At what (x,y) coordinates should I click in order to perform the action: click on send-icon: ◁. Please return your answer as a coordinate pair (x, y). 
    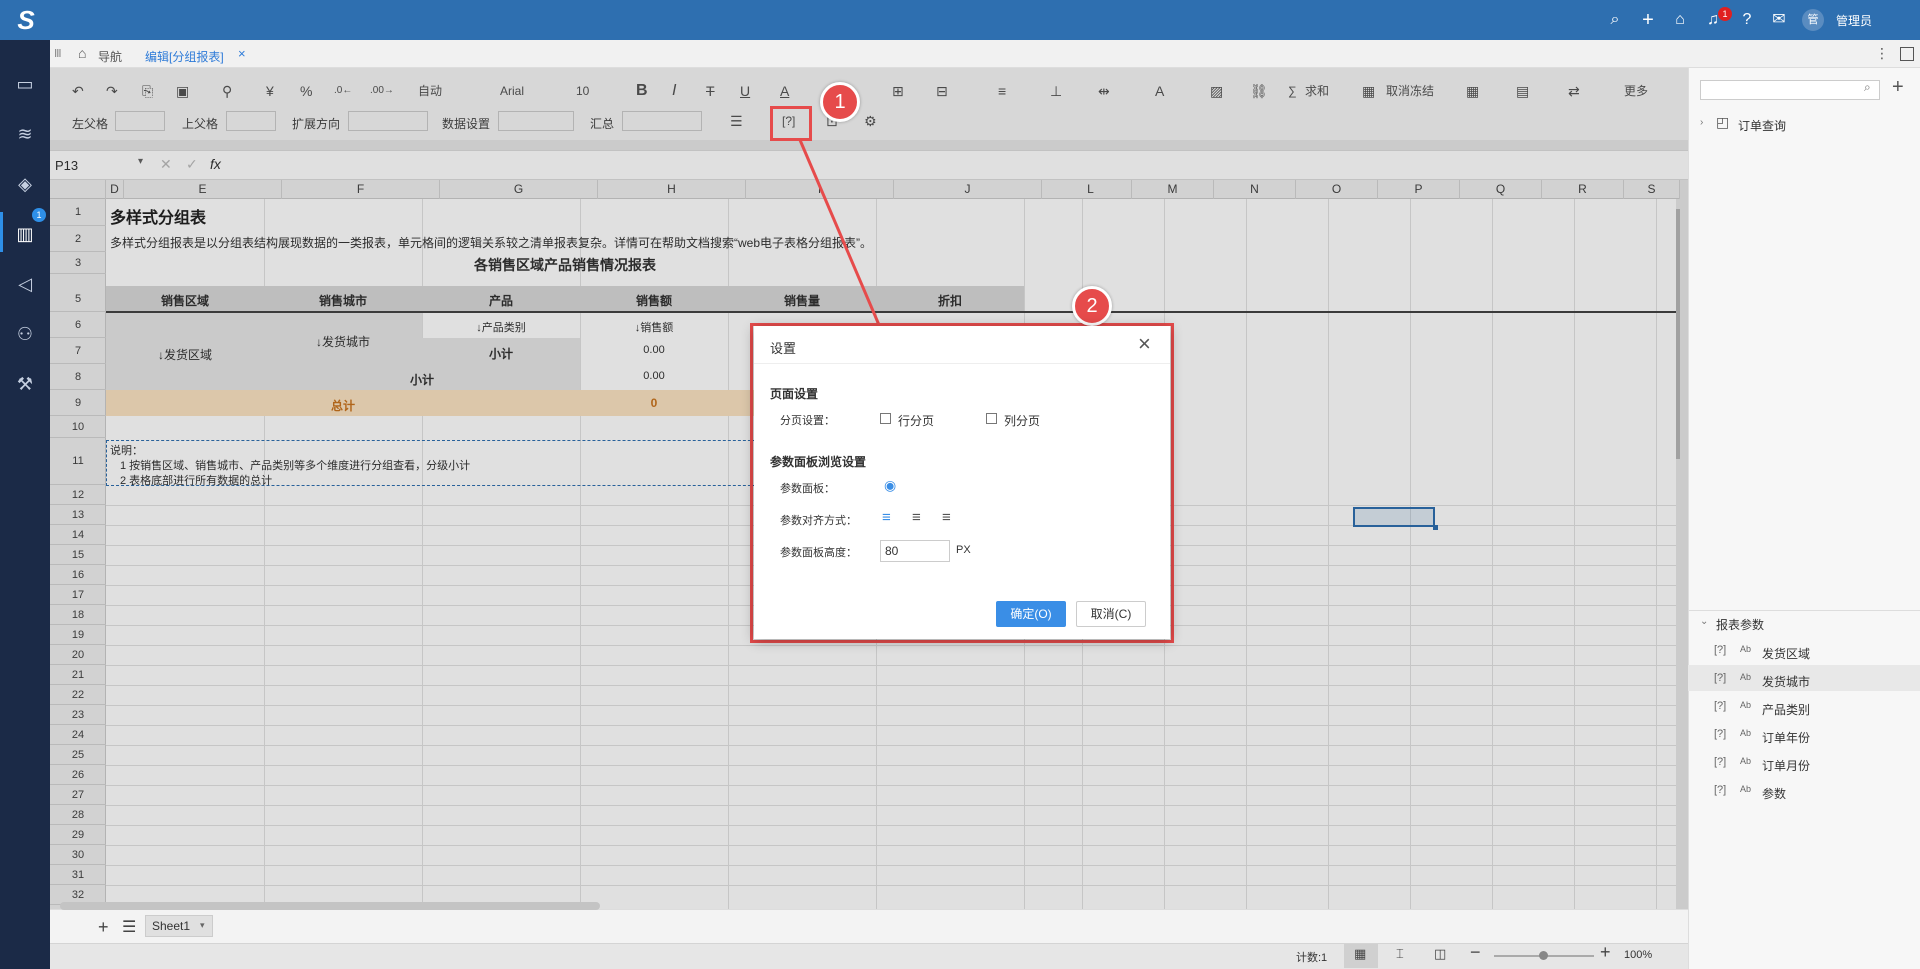
    Looking at the image, I should click on (25, 284).